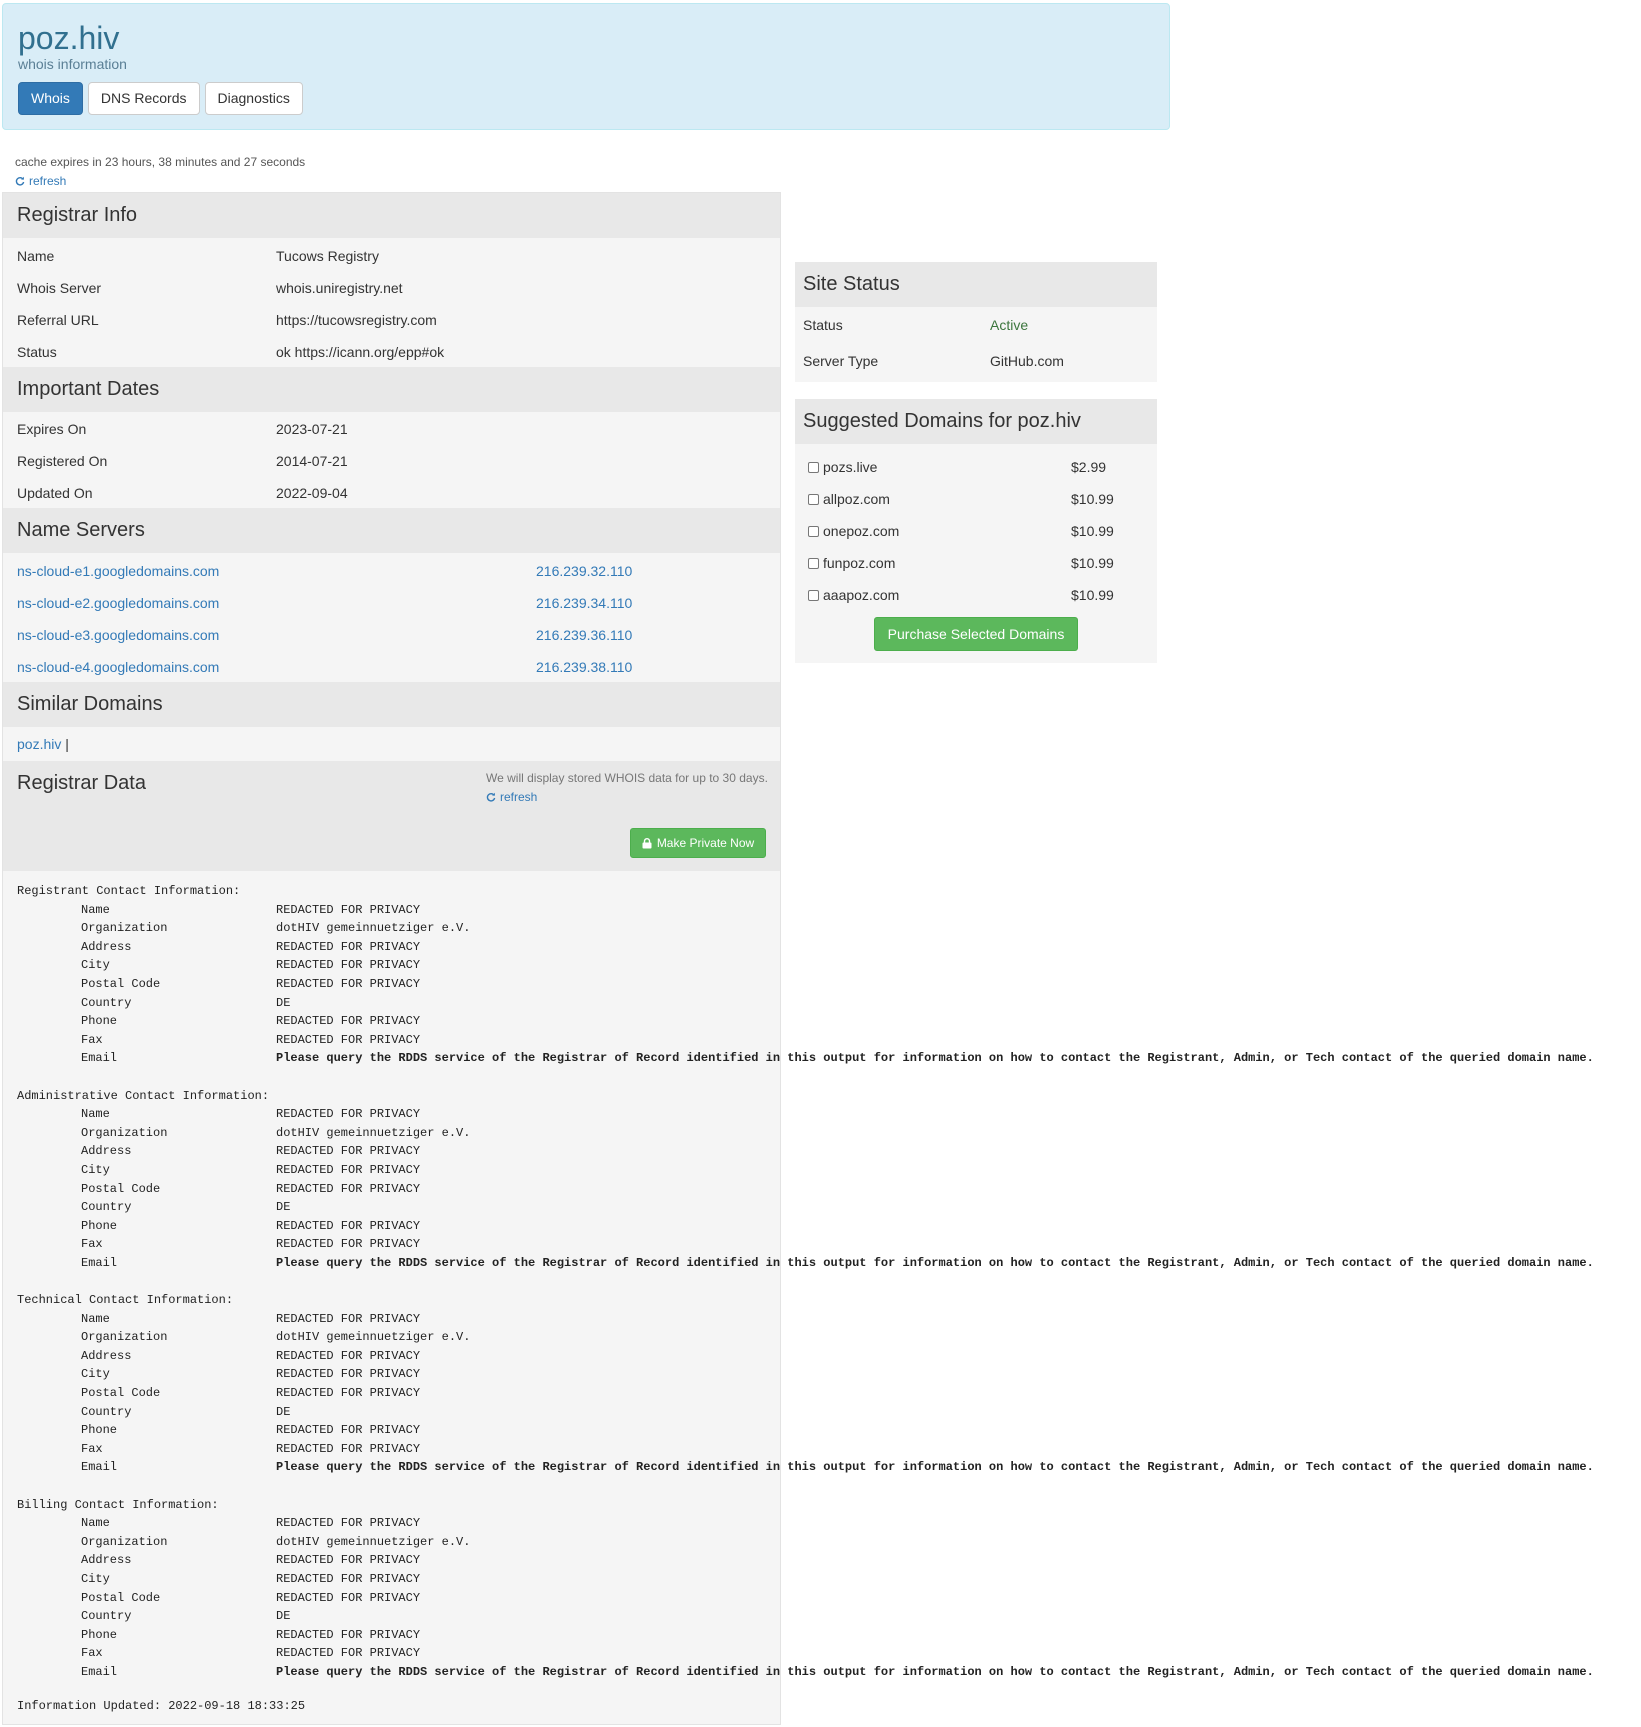 This screenshot has height=1727, width=1641. What do you see at coordinates (58, 320) in the screenshot?
I see `row-label: Referral URL` at bounding box center [58, 320].